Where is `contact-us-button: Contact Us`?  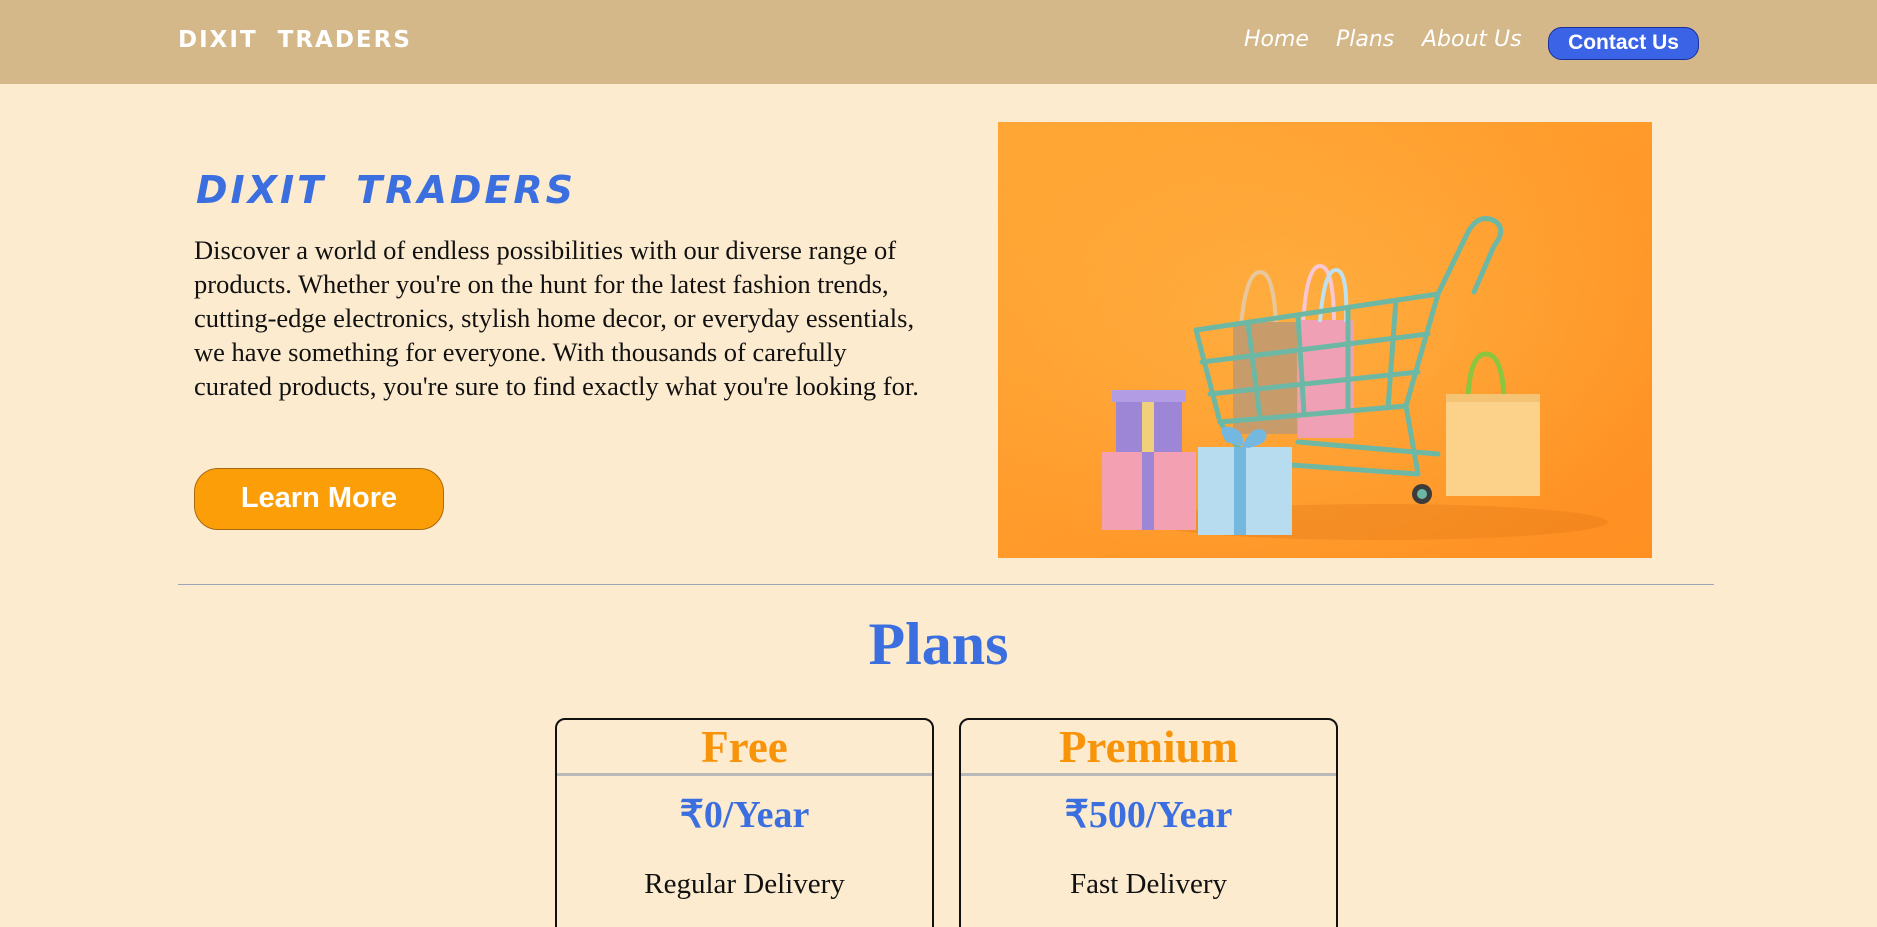
contact-us-button: Contact Us is located at coordinates (1623, 43).